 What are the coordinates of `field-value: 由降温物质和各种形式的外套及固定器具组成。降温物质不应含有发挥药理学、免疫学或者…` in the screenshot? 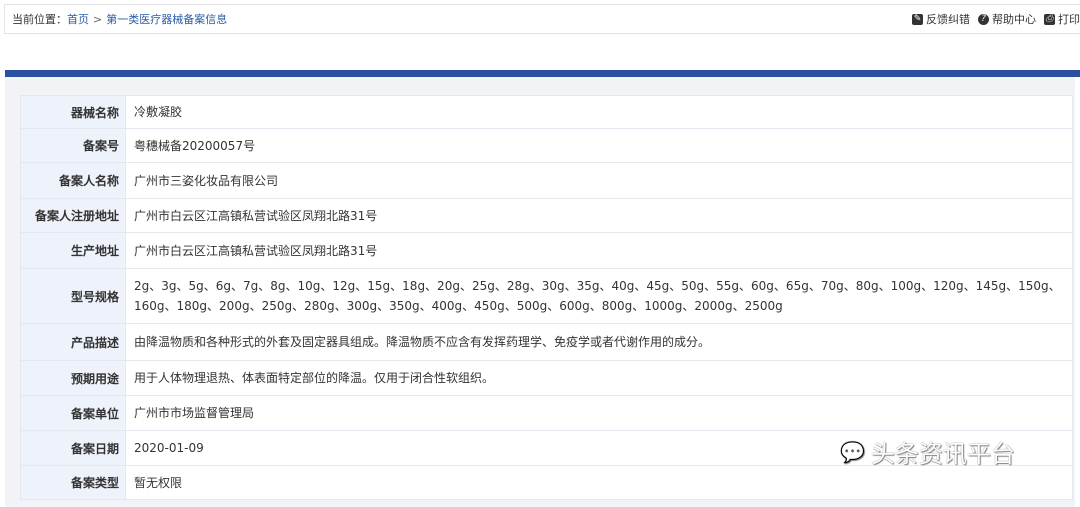 It's located at (599, 342).